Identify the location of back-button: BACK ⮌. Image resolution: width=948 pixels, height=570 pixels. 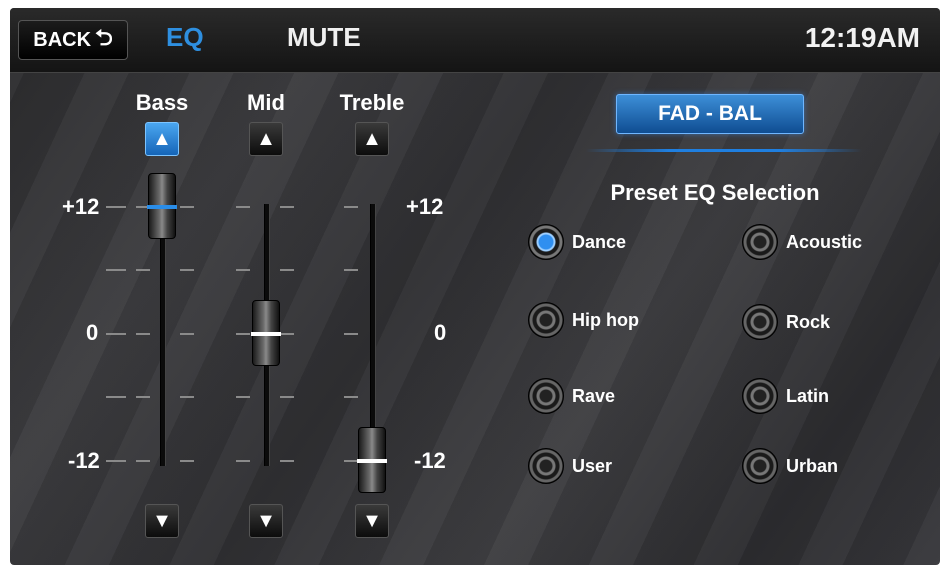
(73, 40).